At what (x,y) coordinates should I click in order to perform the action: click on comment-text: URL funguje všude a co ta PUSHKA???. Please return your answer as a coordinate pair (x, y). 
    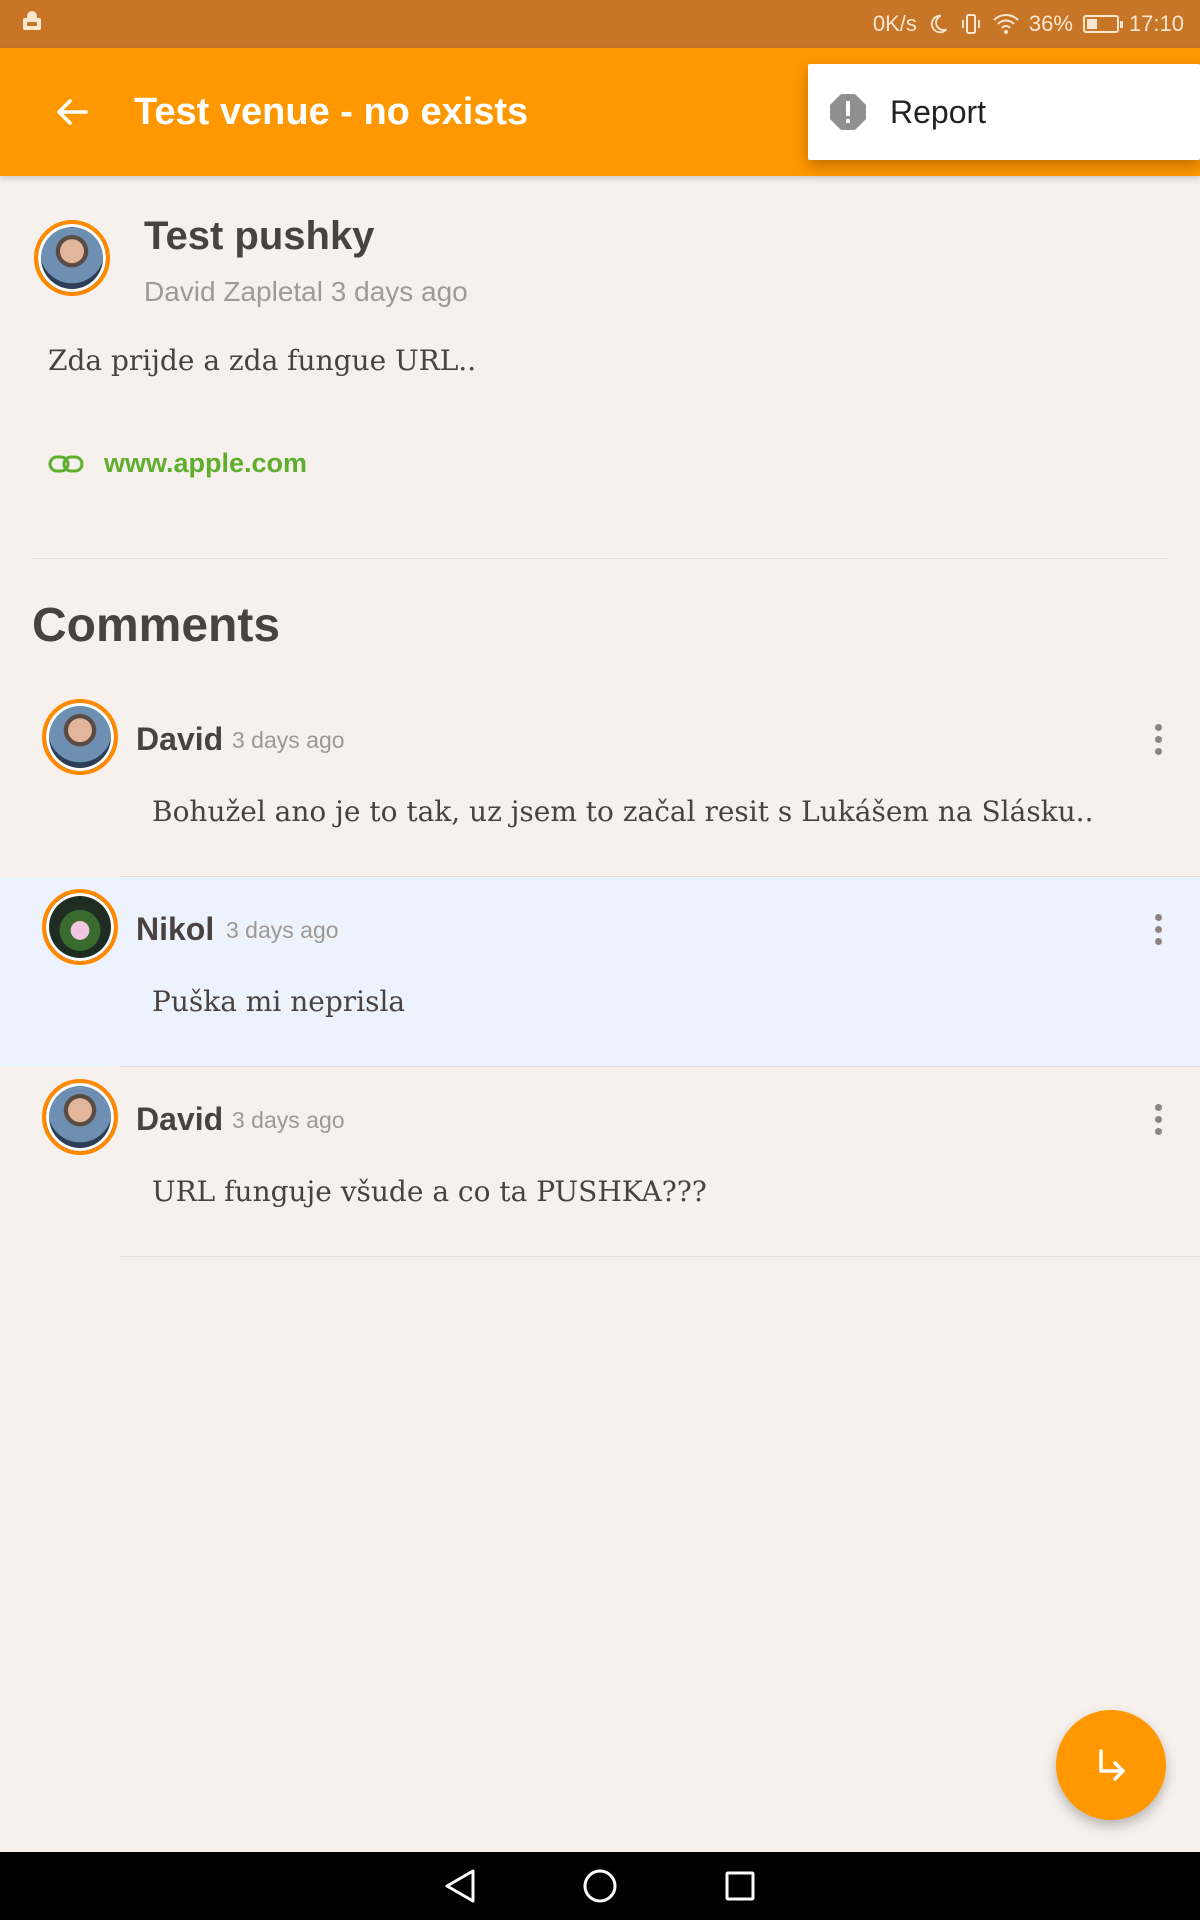
    Looking at the image, I should click on (429, 1191).